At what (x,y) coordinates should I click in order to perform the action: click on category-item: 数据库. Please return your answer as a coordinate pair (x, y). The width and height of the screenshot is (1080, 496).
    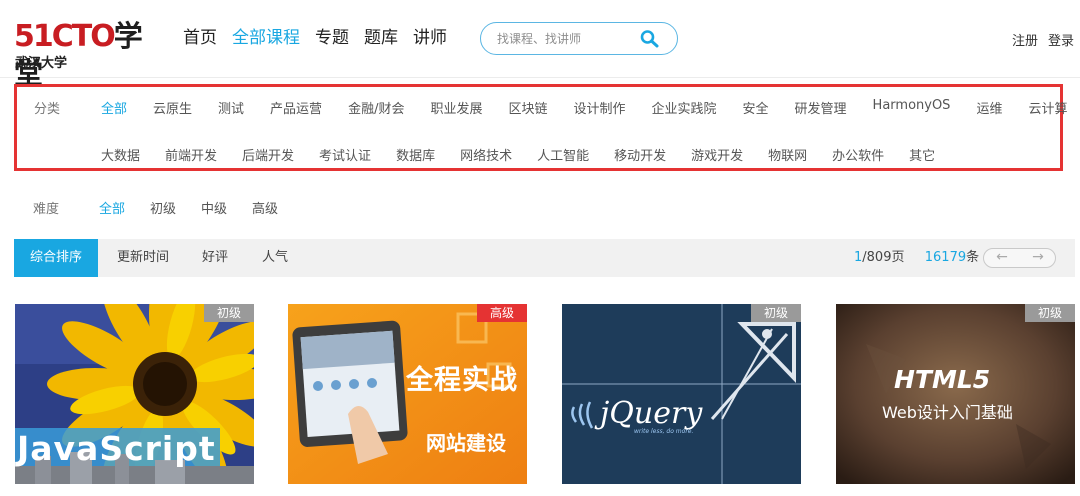
    Looking at the image, I should click on (415, 154).